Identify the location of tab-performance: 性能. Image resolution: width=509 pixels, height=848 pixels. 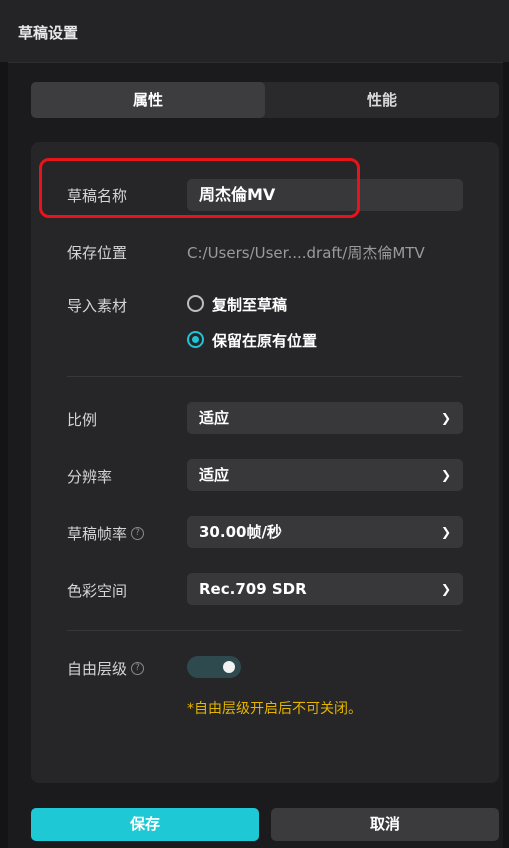
(382, 100).